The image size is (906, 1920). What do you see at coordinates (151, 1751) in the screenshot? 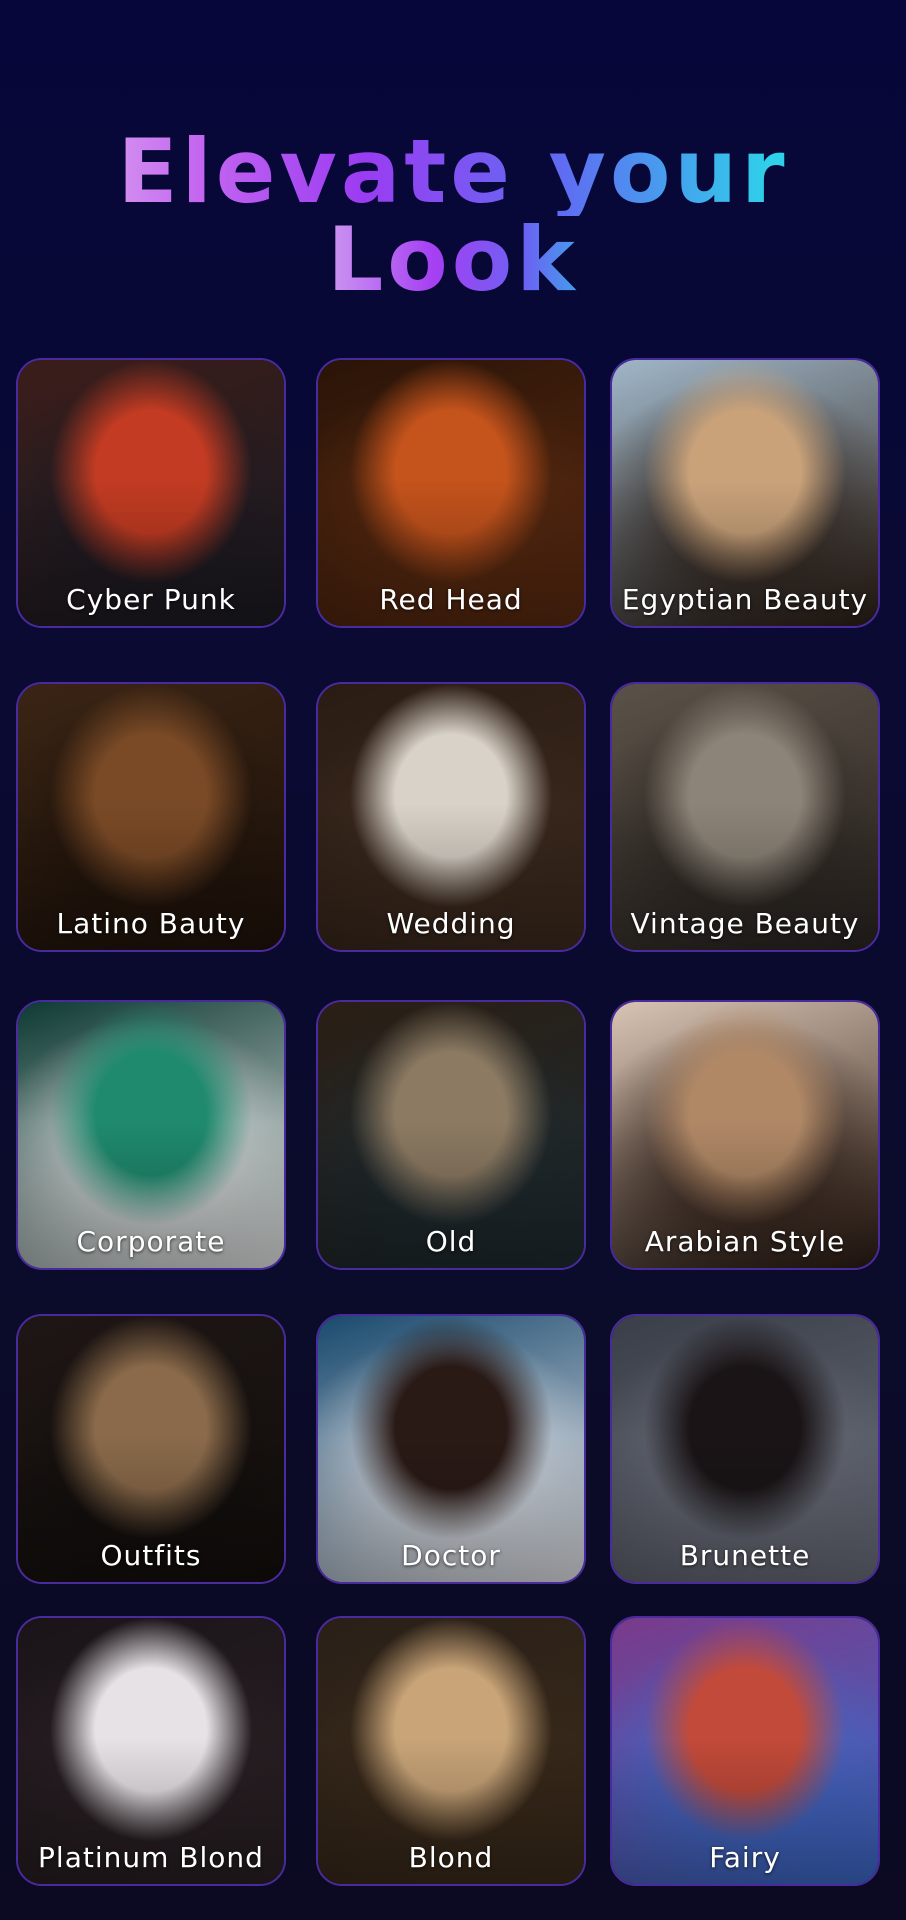
I see `style-card: Platinum Blond` at bounding box center [151, 1751].